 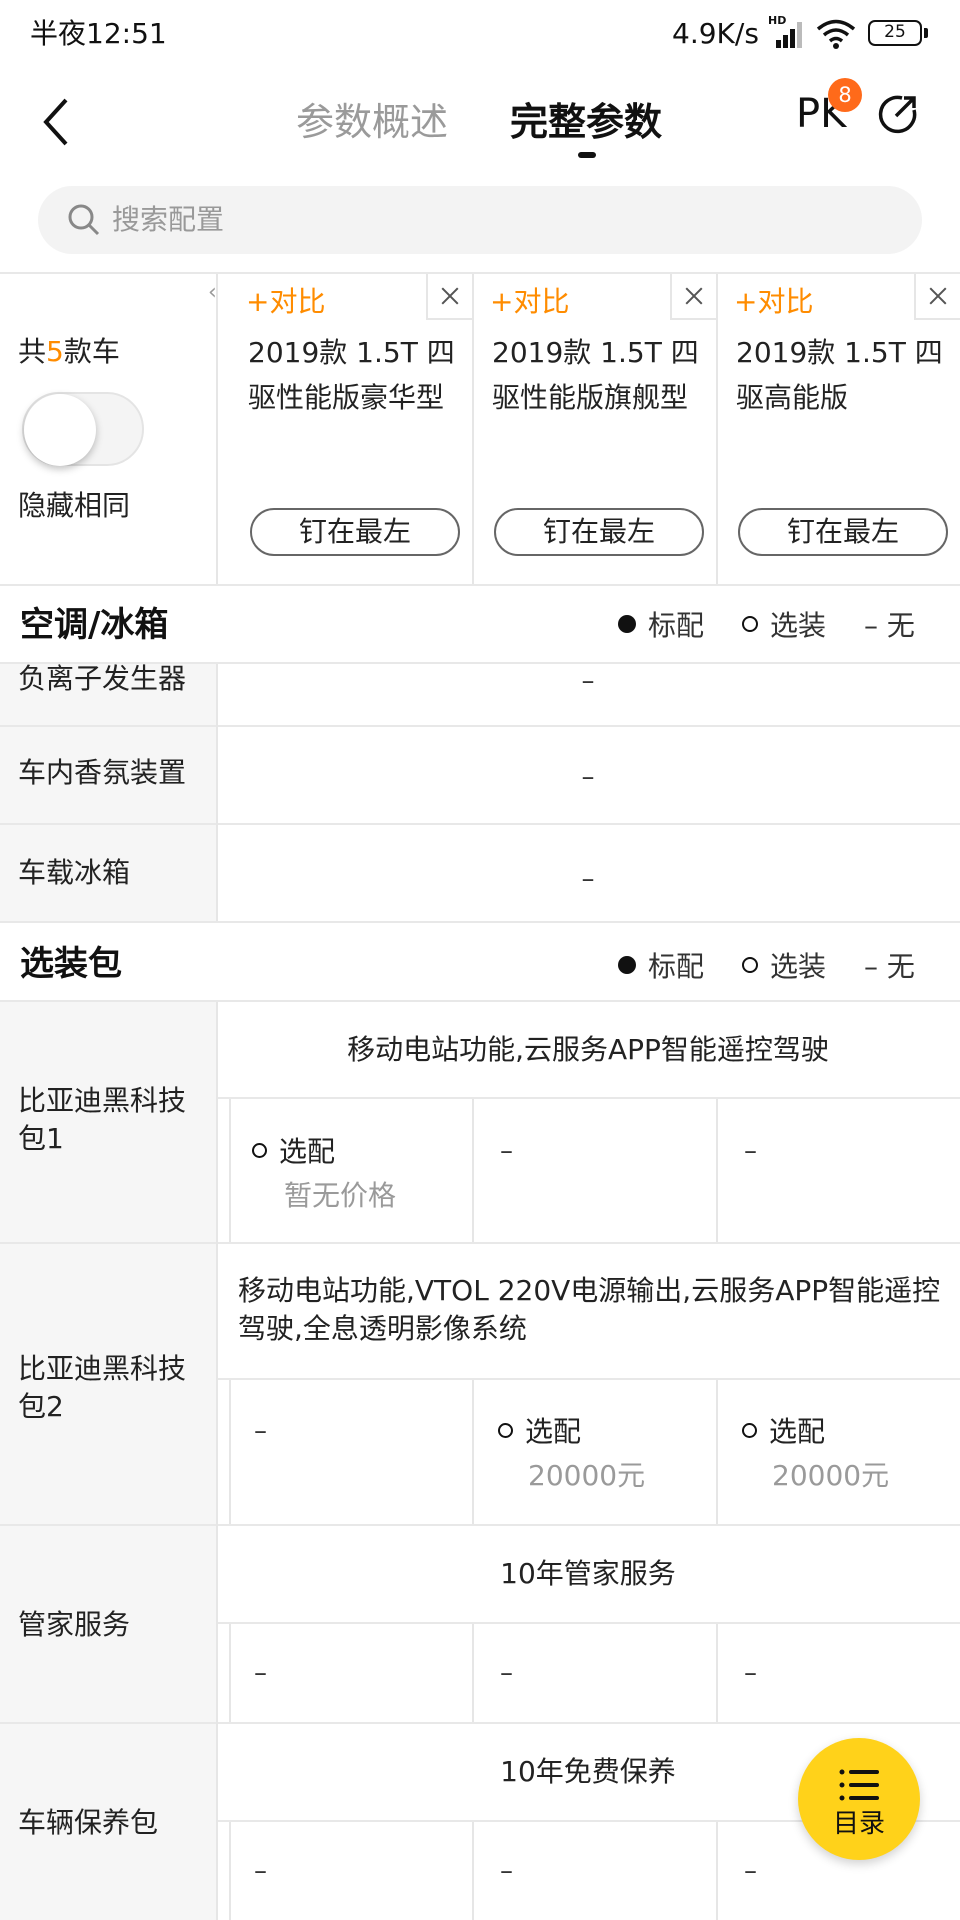 I want to click on section-header-packages: 选装包 标配 选装 – 无, so click(x=480, y=962).